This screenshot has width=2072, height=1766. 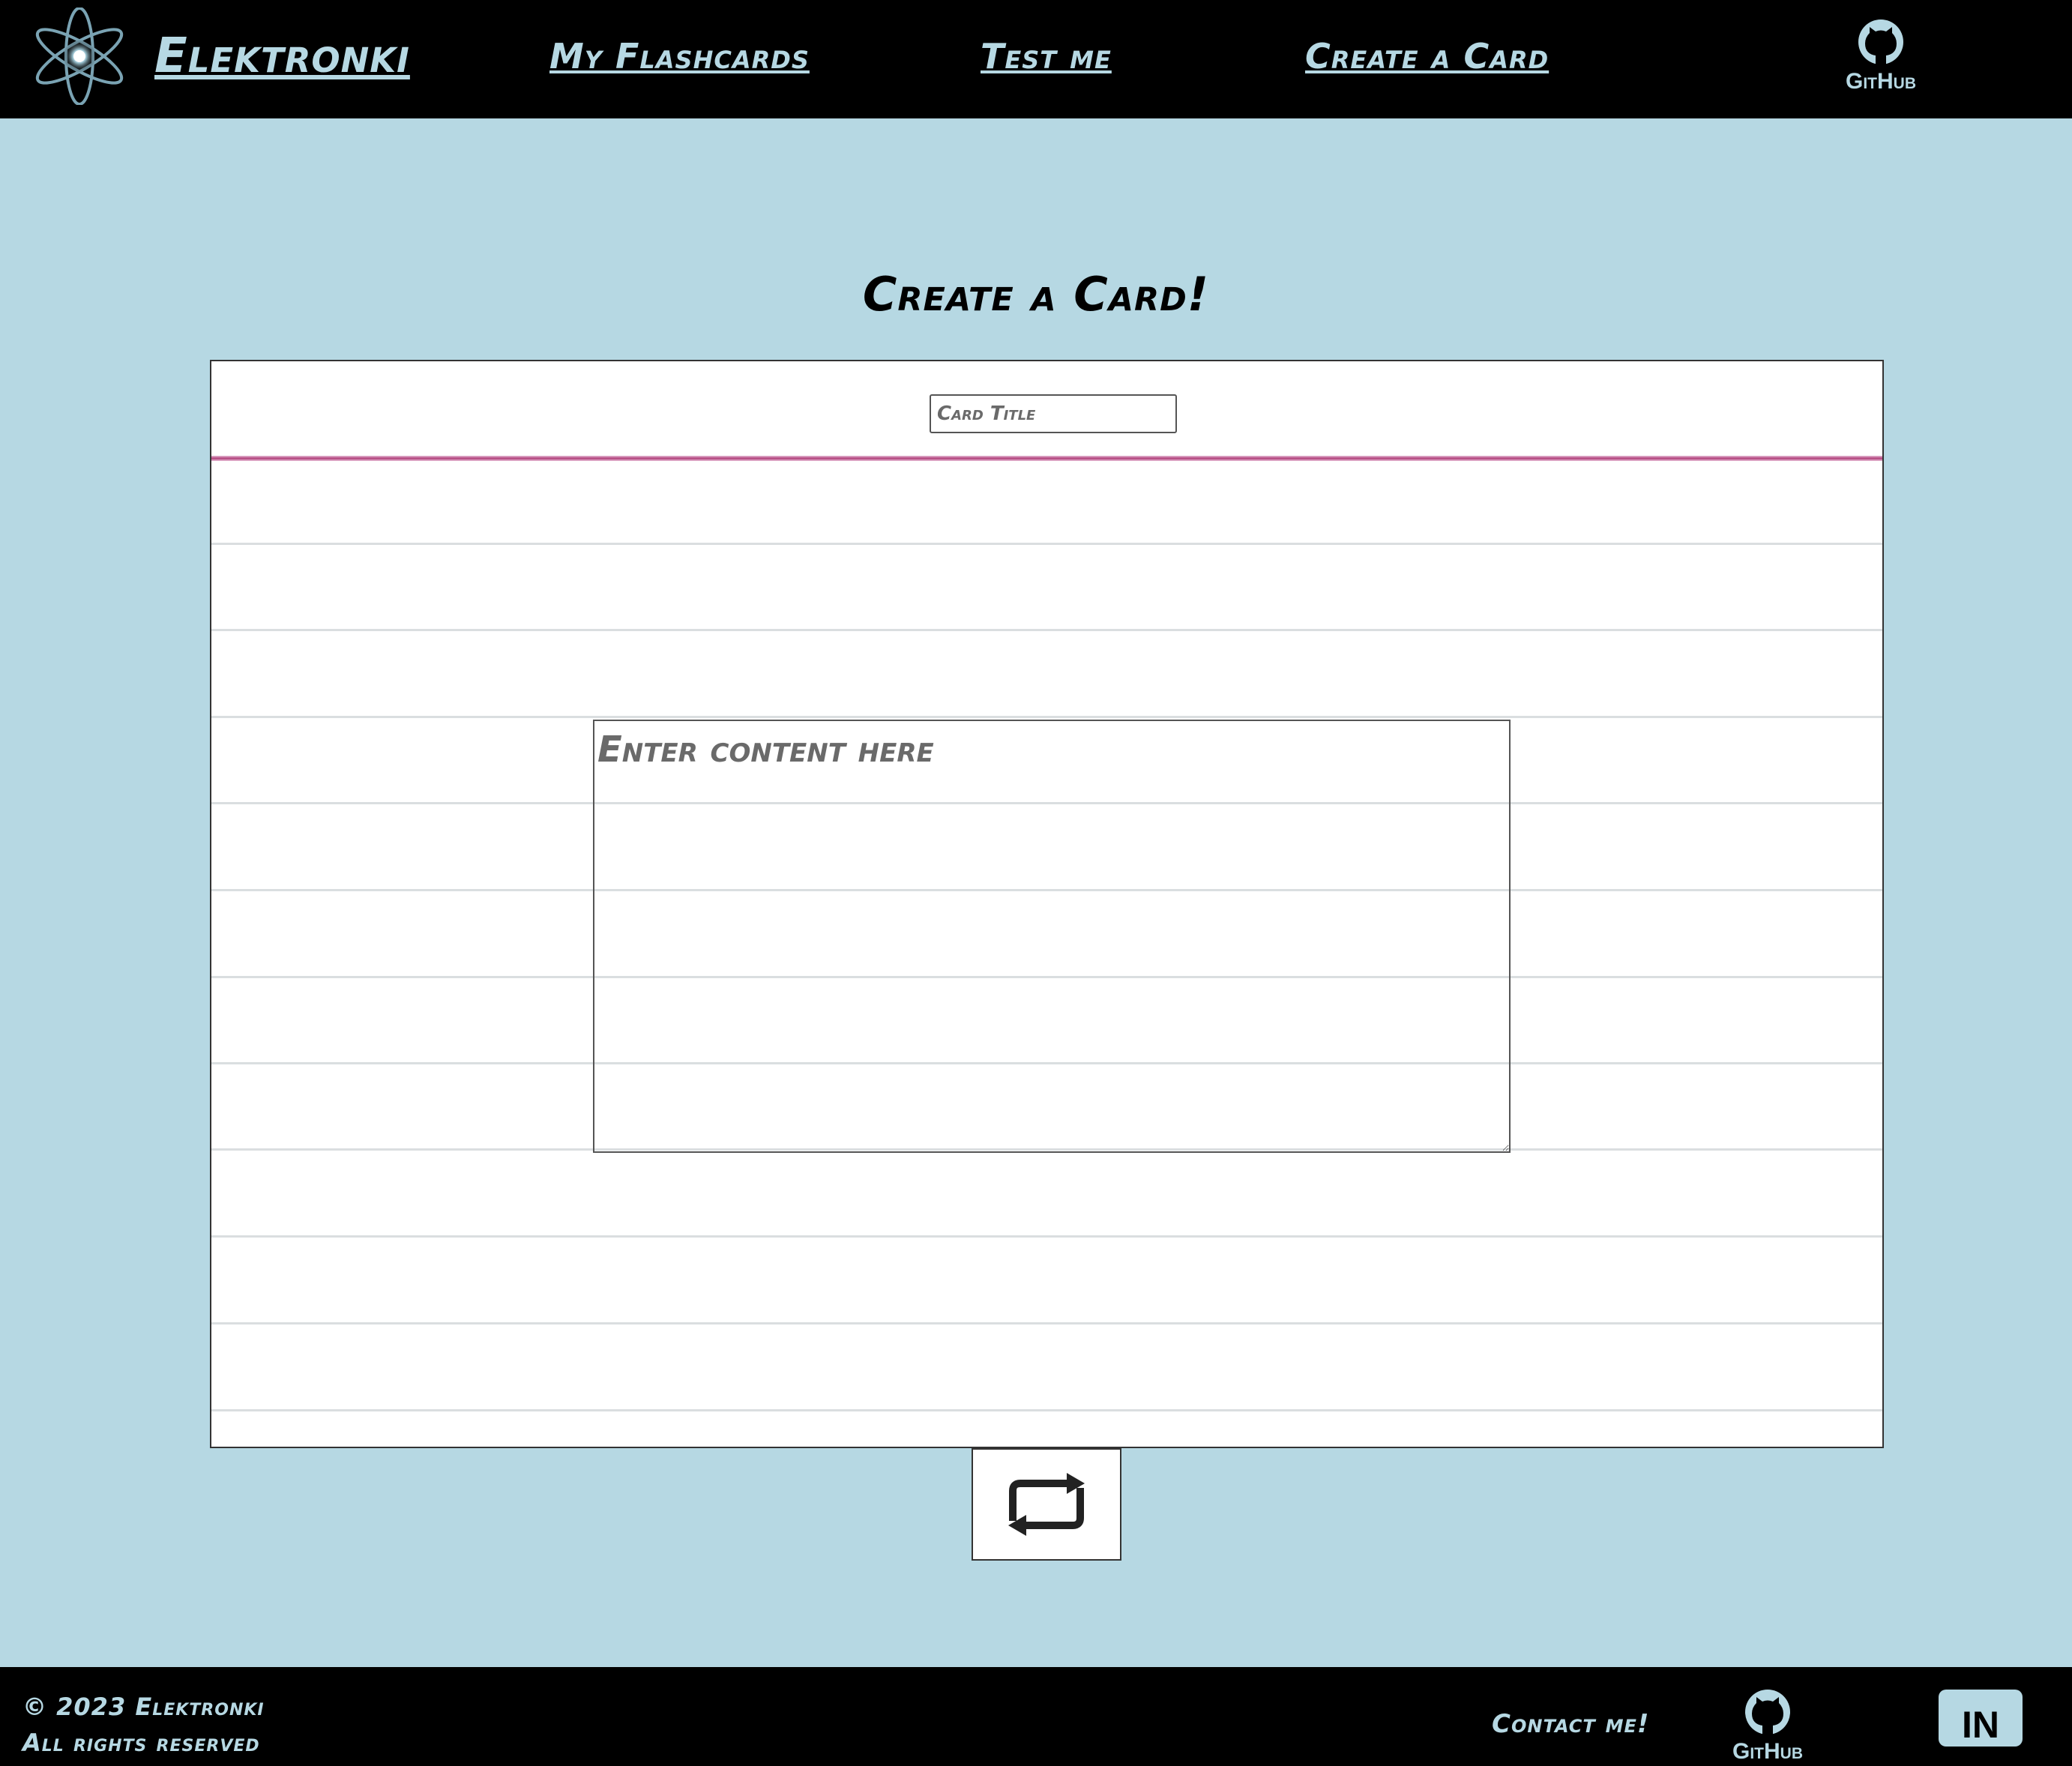 I want to click on brand-link: Elektronki, so click(x=282, y=56).